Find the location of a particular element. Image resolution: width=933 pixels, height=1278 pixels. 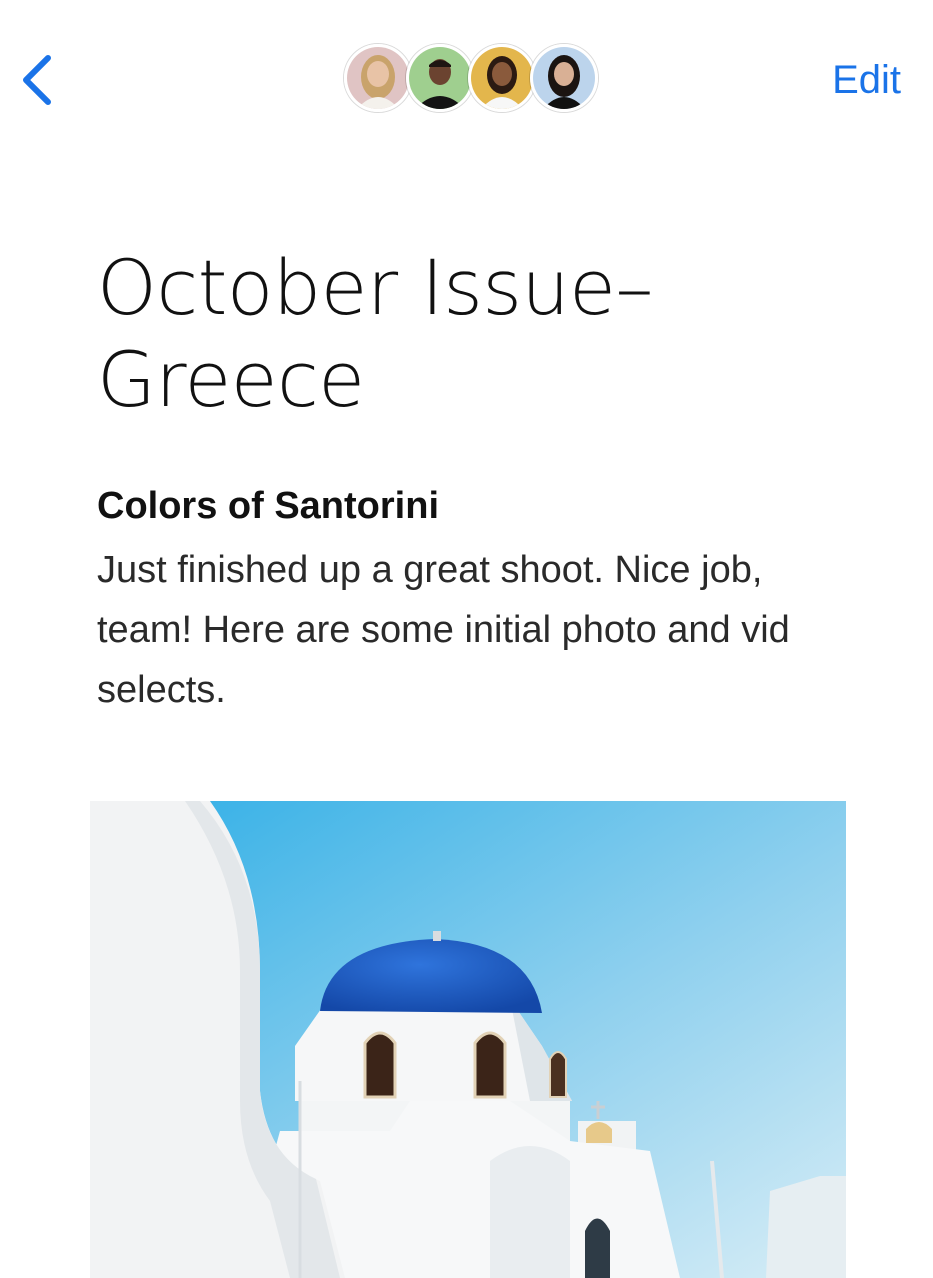

edit-button: Edit is located at coordinates (866, 80).